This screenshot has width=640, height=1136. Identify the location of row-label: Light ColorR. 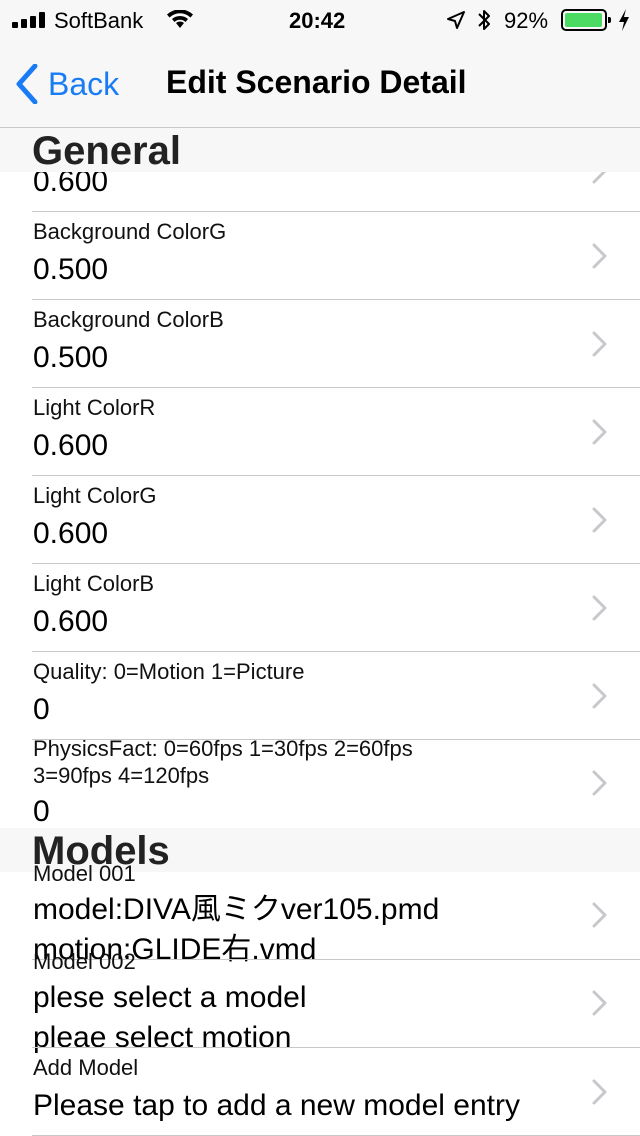
(94, 407).